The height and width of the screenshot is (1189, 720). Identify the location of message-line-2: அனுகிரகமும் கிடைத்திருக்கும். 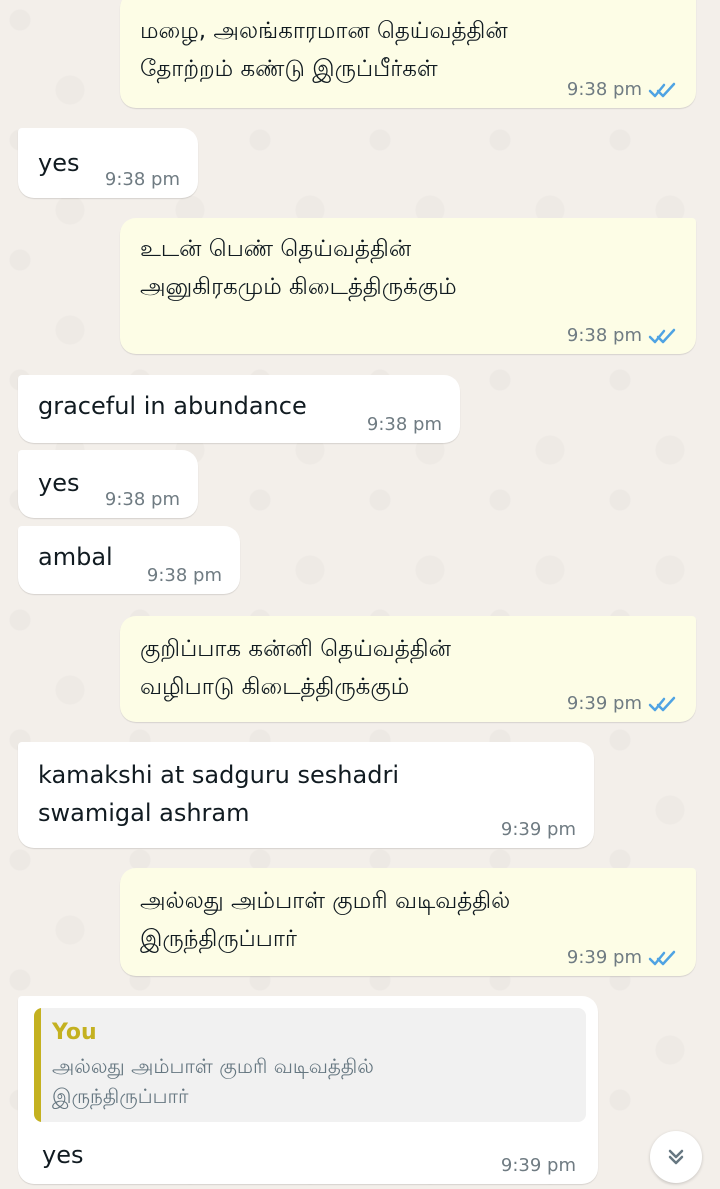
(298, 287).